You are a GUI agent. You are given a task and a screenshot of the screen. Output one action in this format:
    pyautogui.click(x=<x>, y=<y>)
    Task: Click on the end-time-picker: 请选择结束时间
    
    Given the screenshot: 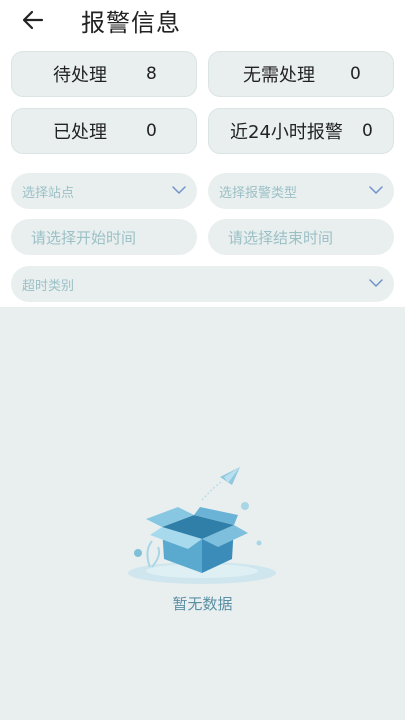 What is the action you would take?
    pyautogui.click(x=301, y=237)
    